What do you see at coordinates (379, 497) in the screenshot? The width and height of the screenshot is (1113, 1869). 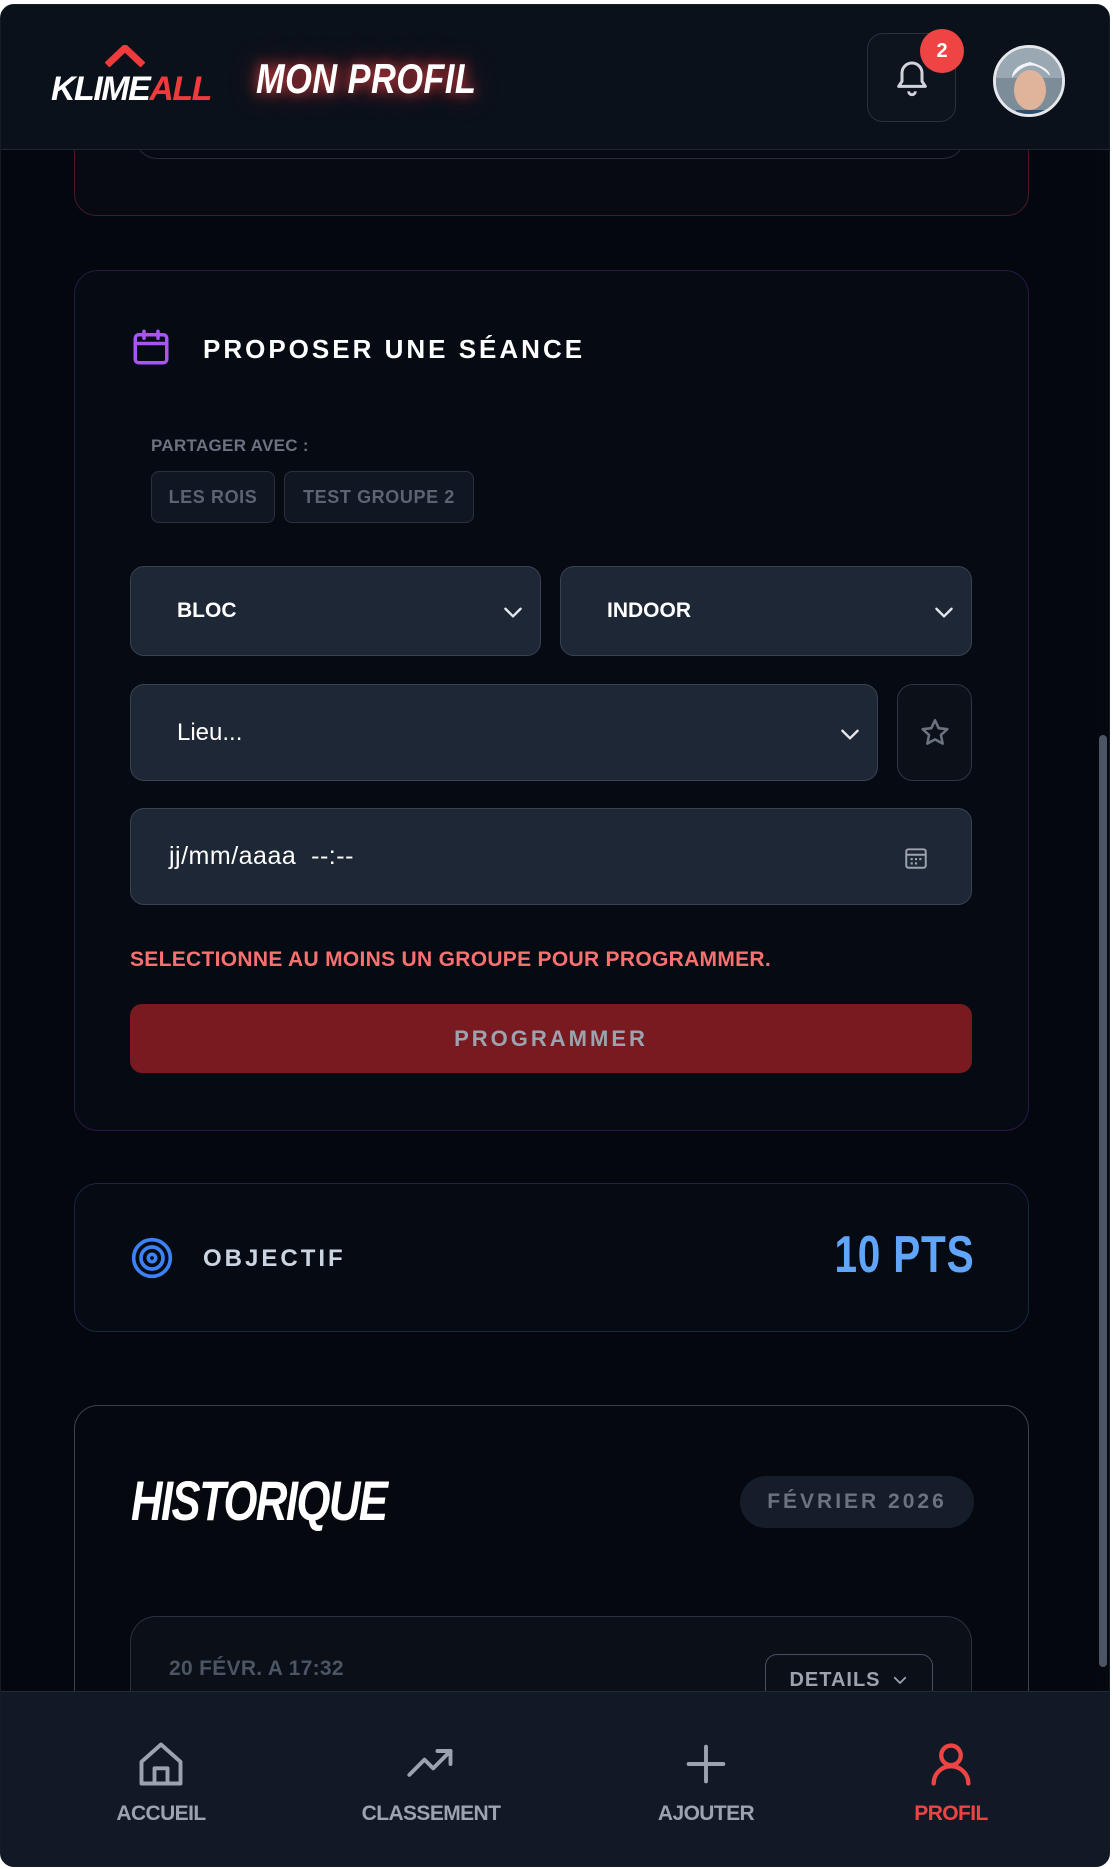 I see `group-chip: TEST GROUPE 2` at bounding box center [379, 497].